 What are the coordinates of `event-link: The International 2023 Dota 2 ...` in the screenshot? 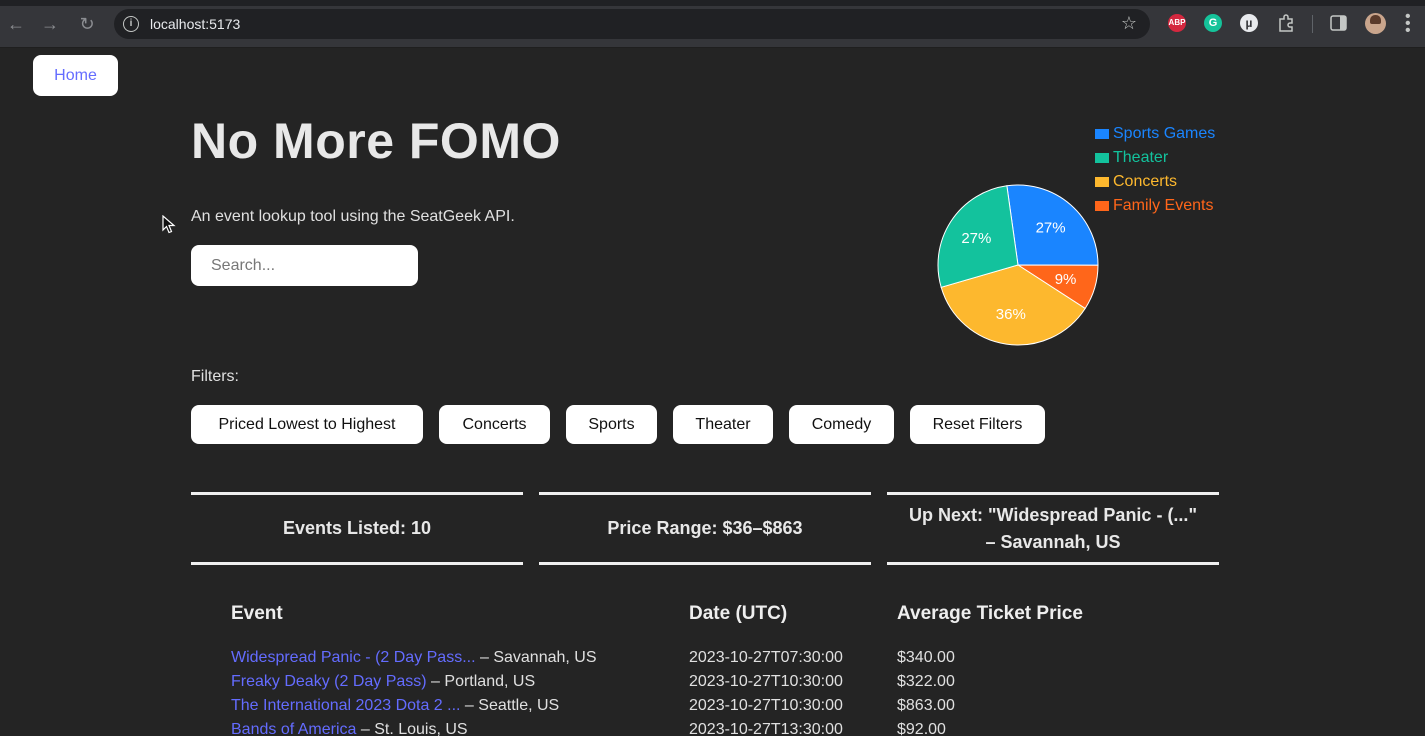 It's located at (345, 705).